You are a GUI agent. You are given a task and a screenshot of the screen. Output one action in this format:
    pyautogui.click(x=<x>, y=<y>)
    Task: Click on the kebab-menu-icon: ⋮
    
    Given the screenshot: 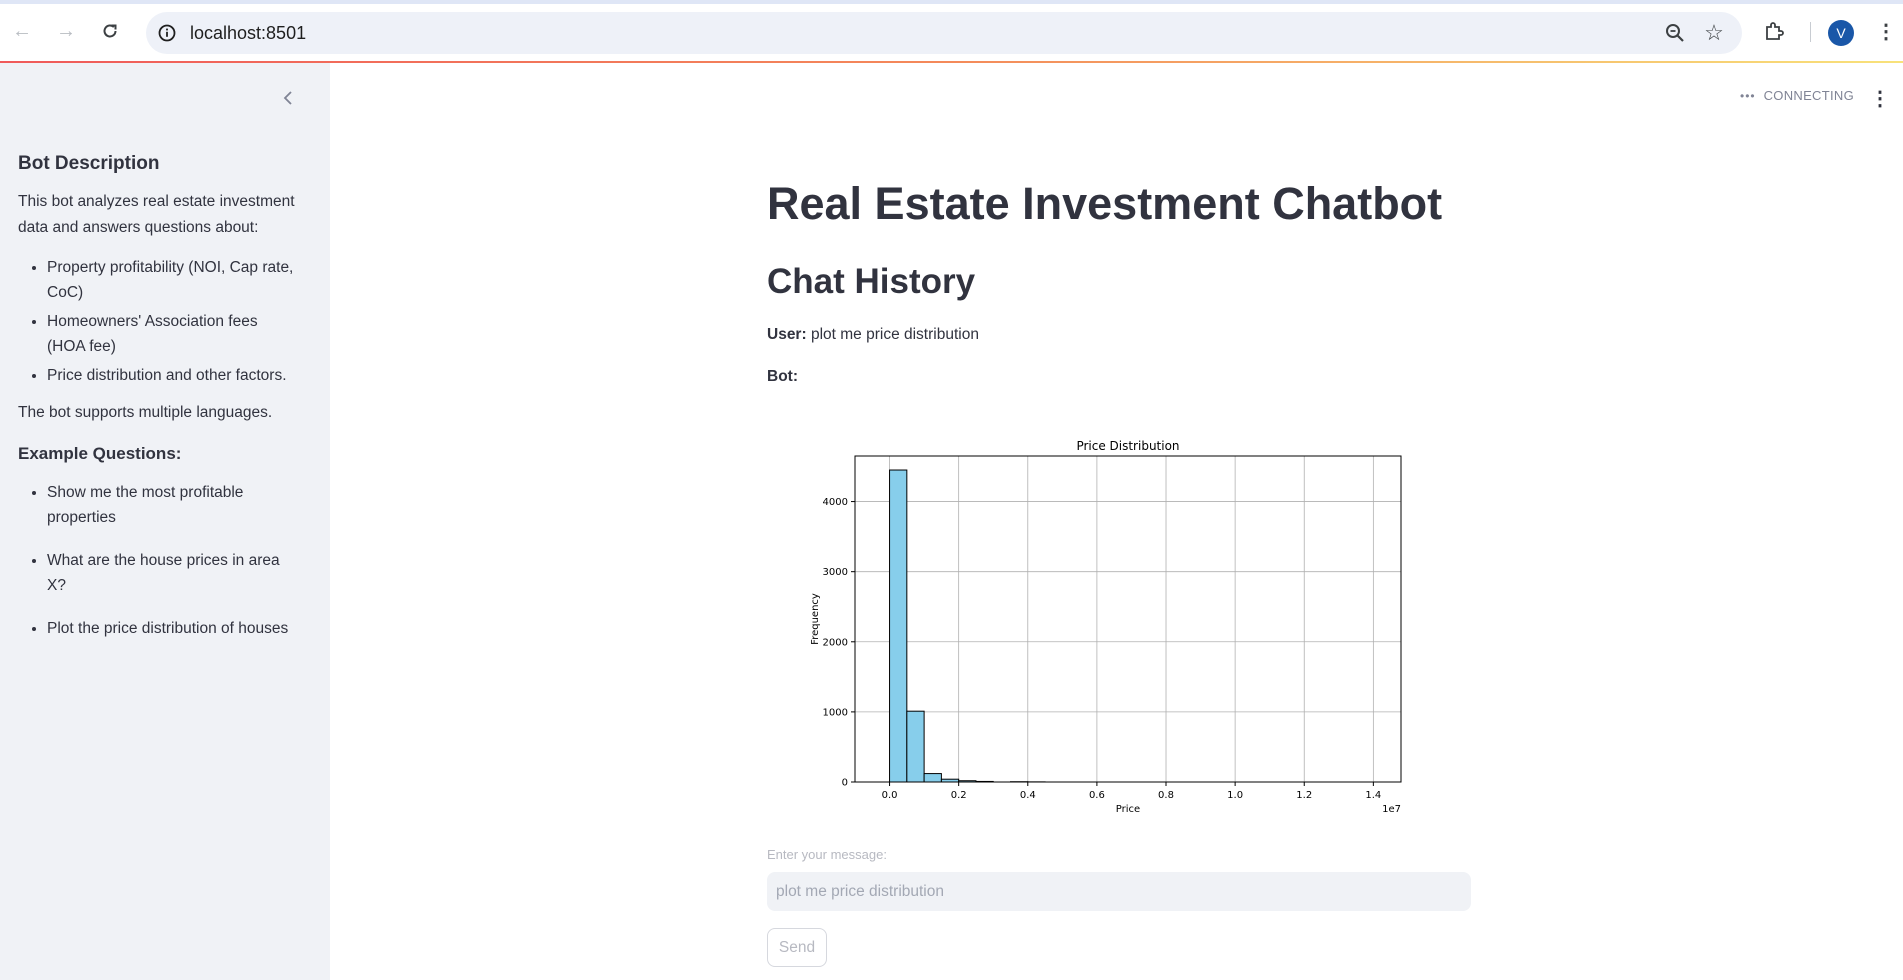 What is the action you would take?
    pyautogui.click(x=1886, y=32)
    